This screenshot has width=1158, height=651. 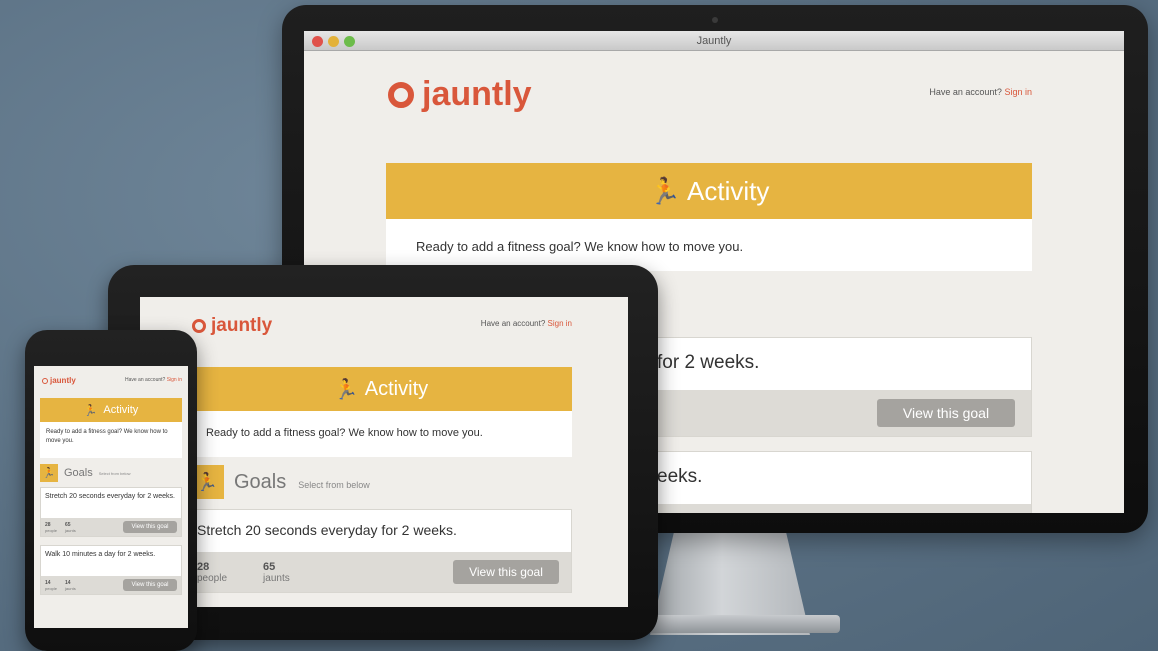 What do you see at coordinates (60, 585) in the screenshot?
I see `goal-stats: 14 people 14 jaunts` at bounding box center [60, 585].